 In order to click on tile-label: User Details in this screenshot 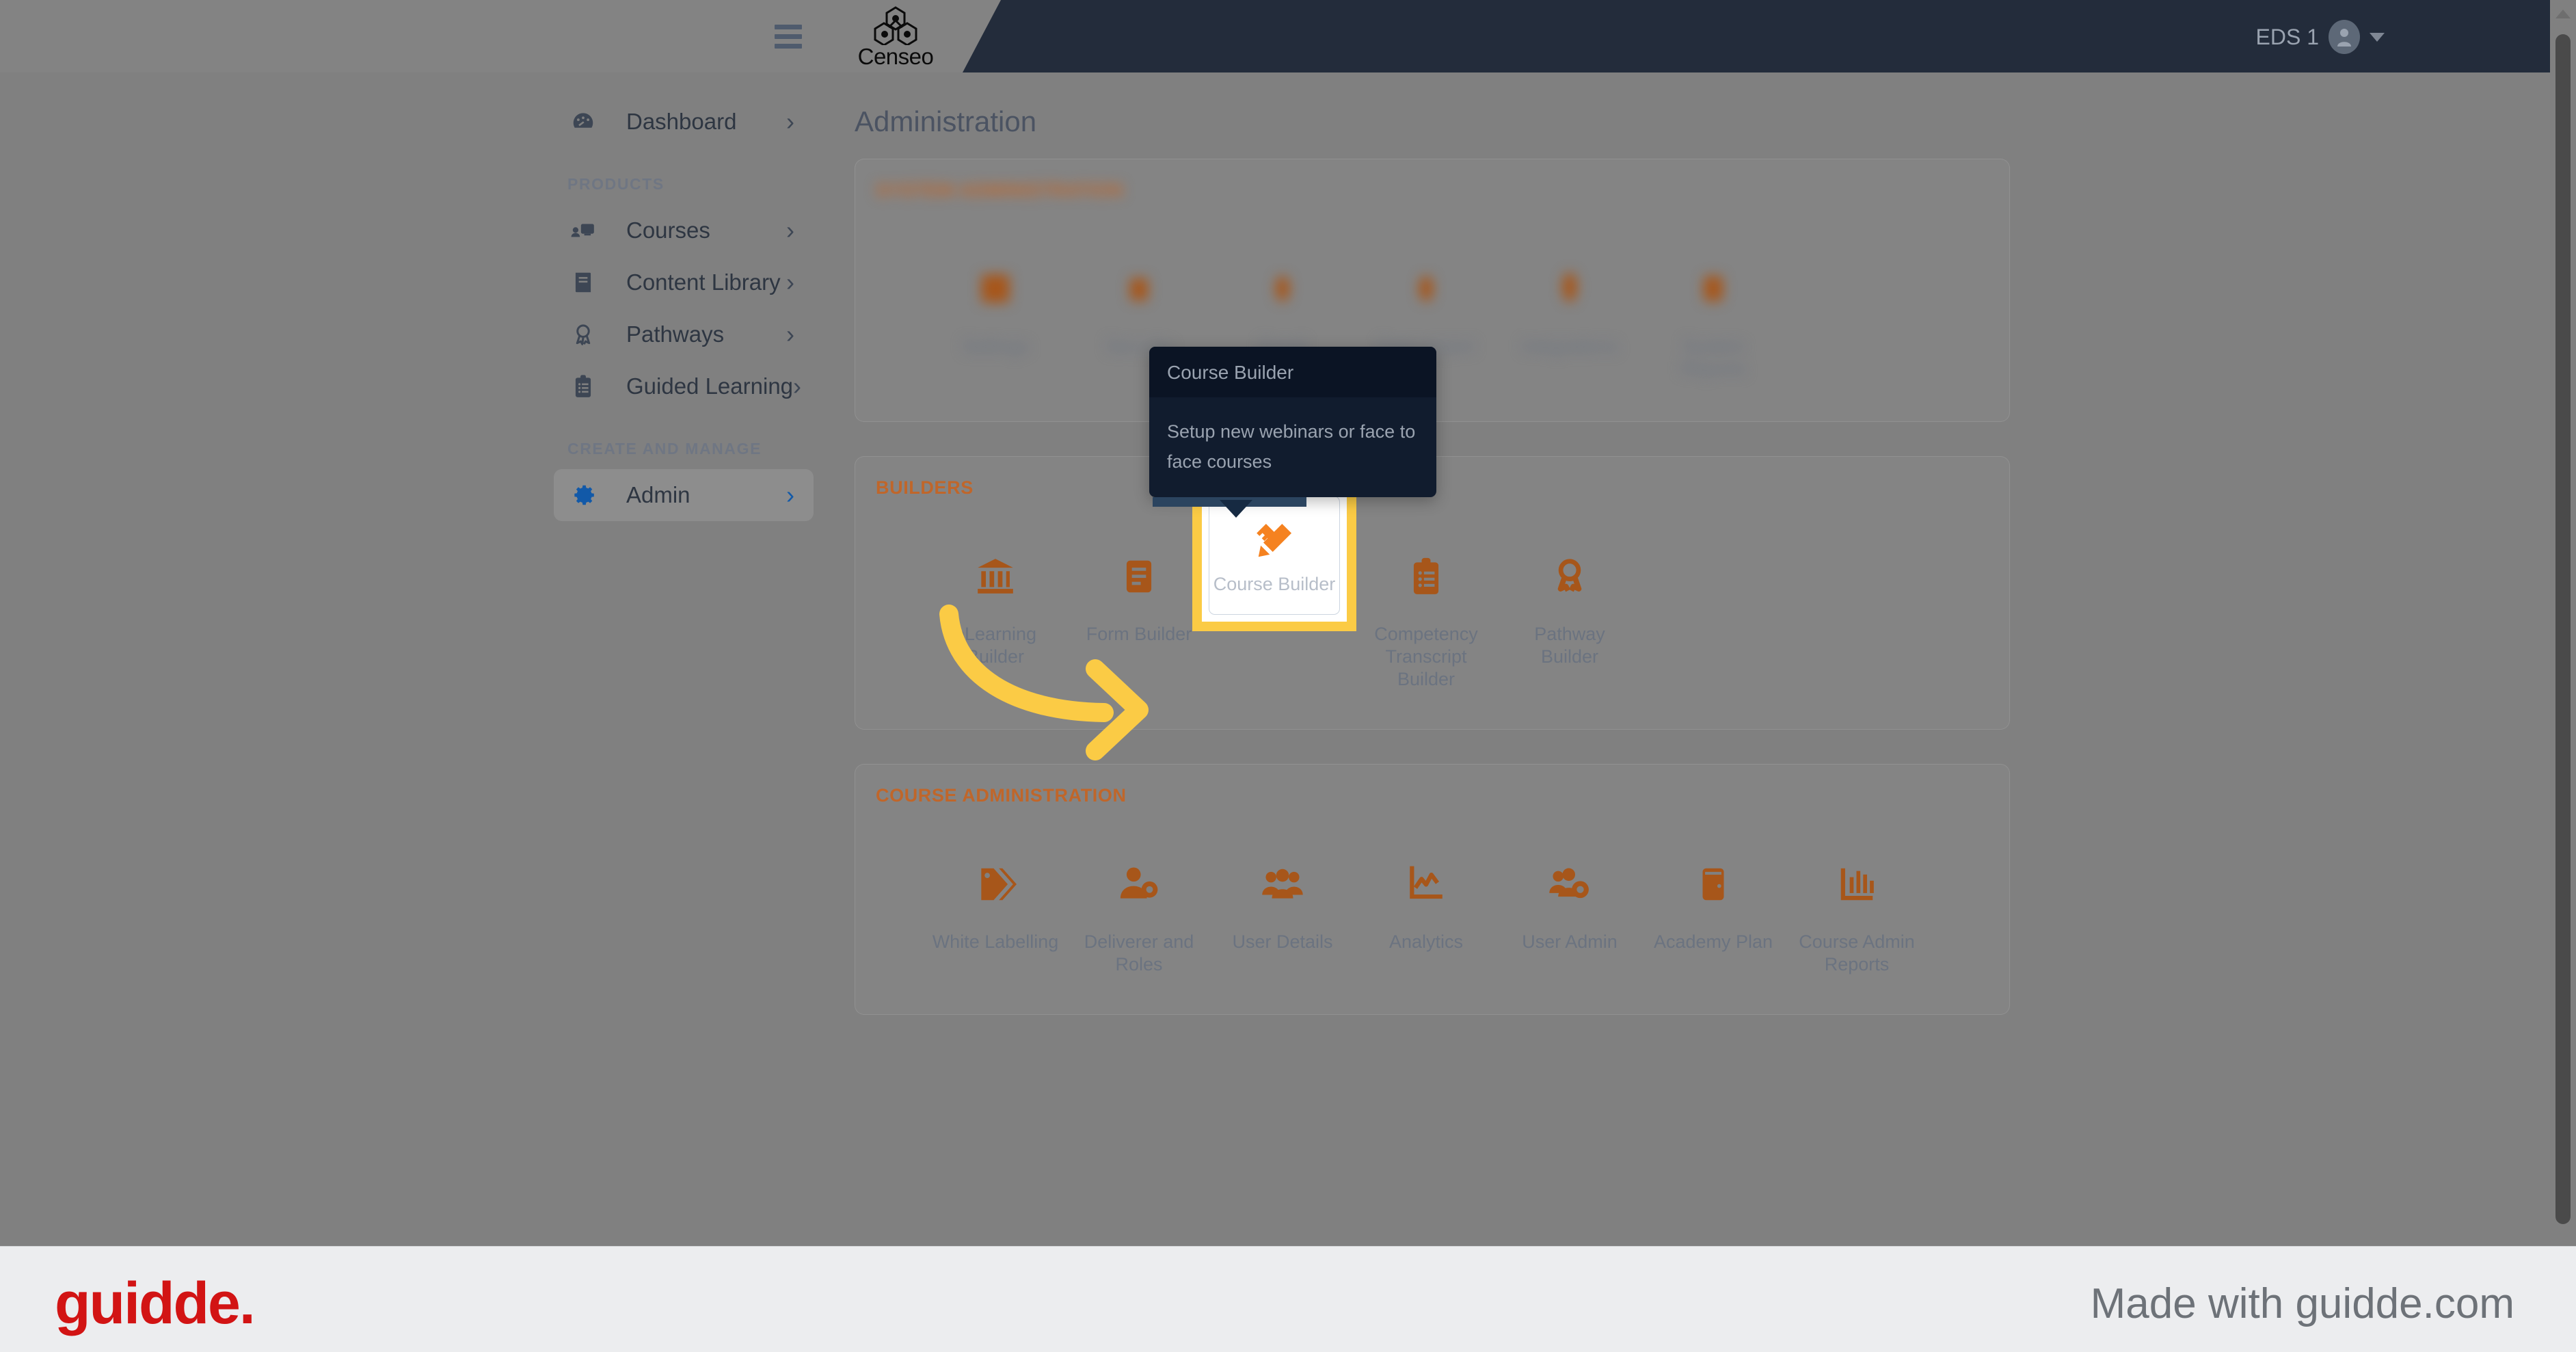, I will do `click(1282, 941)`.